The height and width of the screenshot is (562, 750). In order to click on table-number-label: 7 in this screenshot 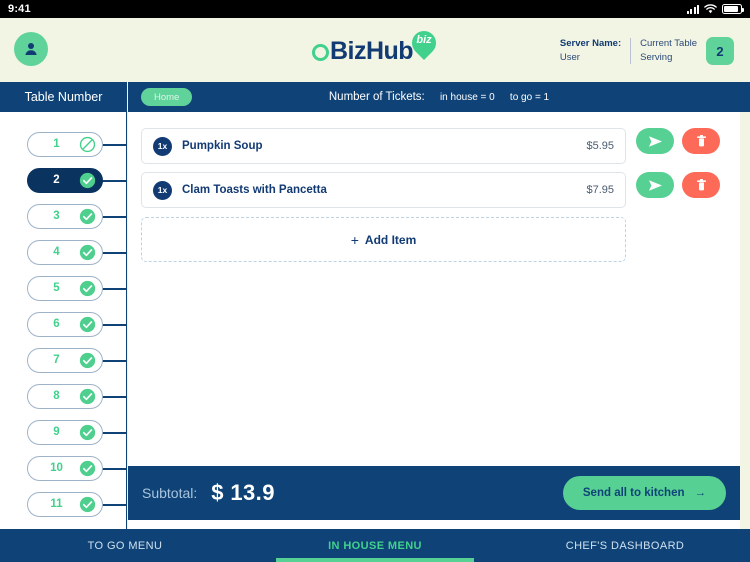, I will do `click(56, 360)`.